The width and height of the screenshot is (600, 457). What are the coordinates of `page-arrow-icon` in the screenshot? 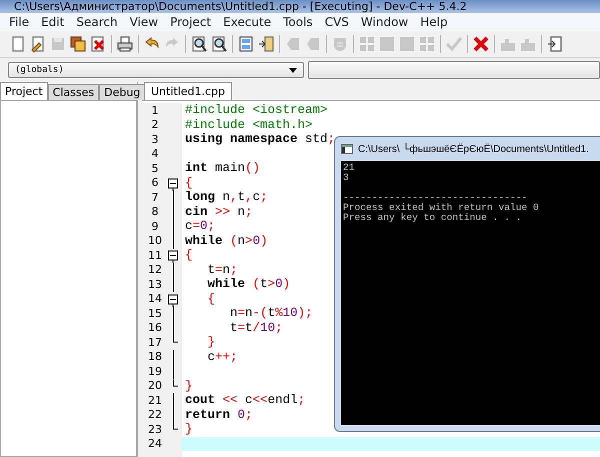 It's located at (555, 44).